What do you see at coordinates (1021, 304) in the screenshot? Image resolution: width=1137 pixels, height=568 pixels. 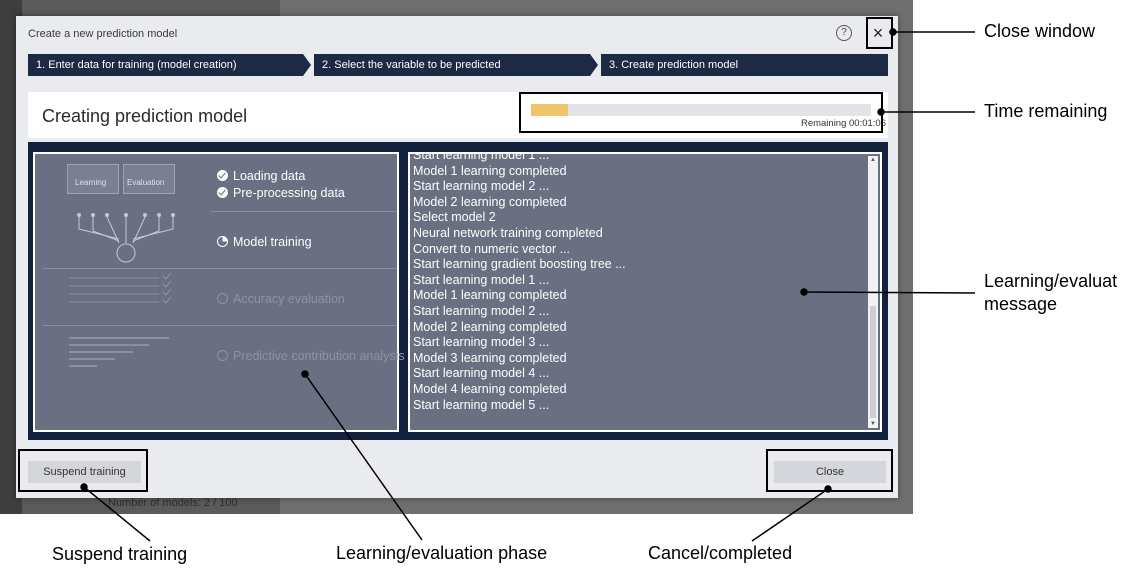 I see `annotation-message-line2: message` at bounding box center [1021, 304].